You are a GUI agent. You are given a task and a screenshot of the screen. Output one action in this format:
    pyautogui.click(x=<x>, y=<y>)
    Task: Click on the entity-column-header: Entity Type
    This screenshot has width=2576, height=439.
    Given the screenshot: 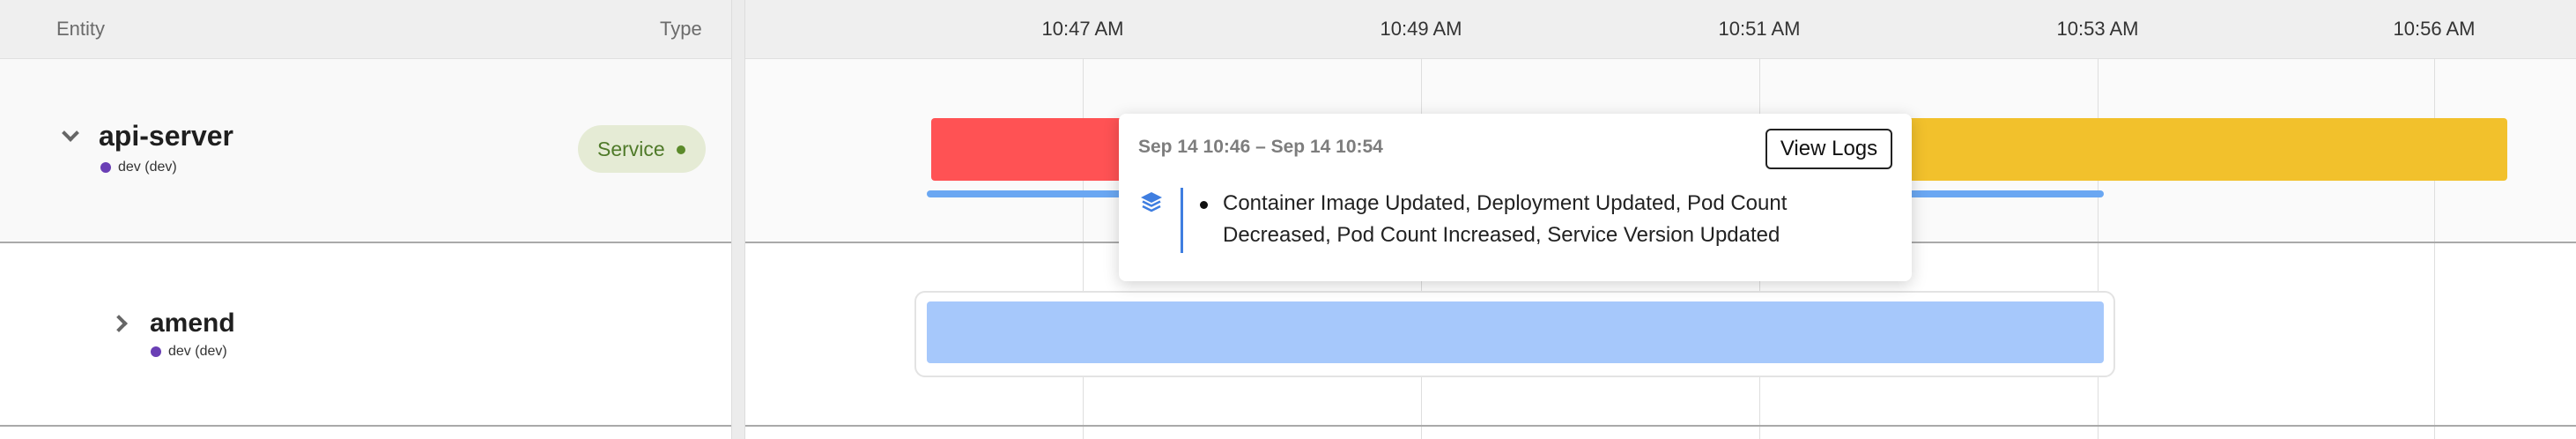 What is the action you would take?
    pyautogui.click(x=366, y=29)
    